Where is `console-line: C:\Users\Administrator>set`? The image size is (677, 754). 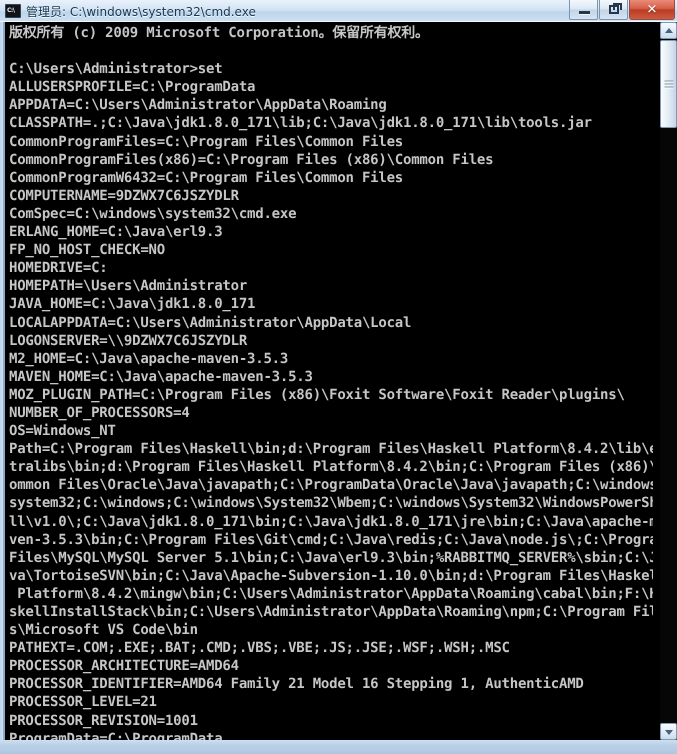 console-line: C:\Users\Administrator>set is located at coordinates (116, 69).